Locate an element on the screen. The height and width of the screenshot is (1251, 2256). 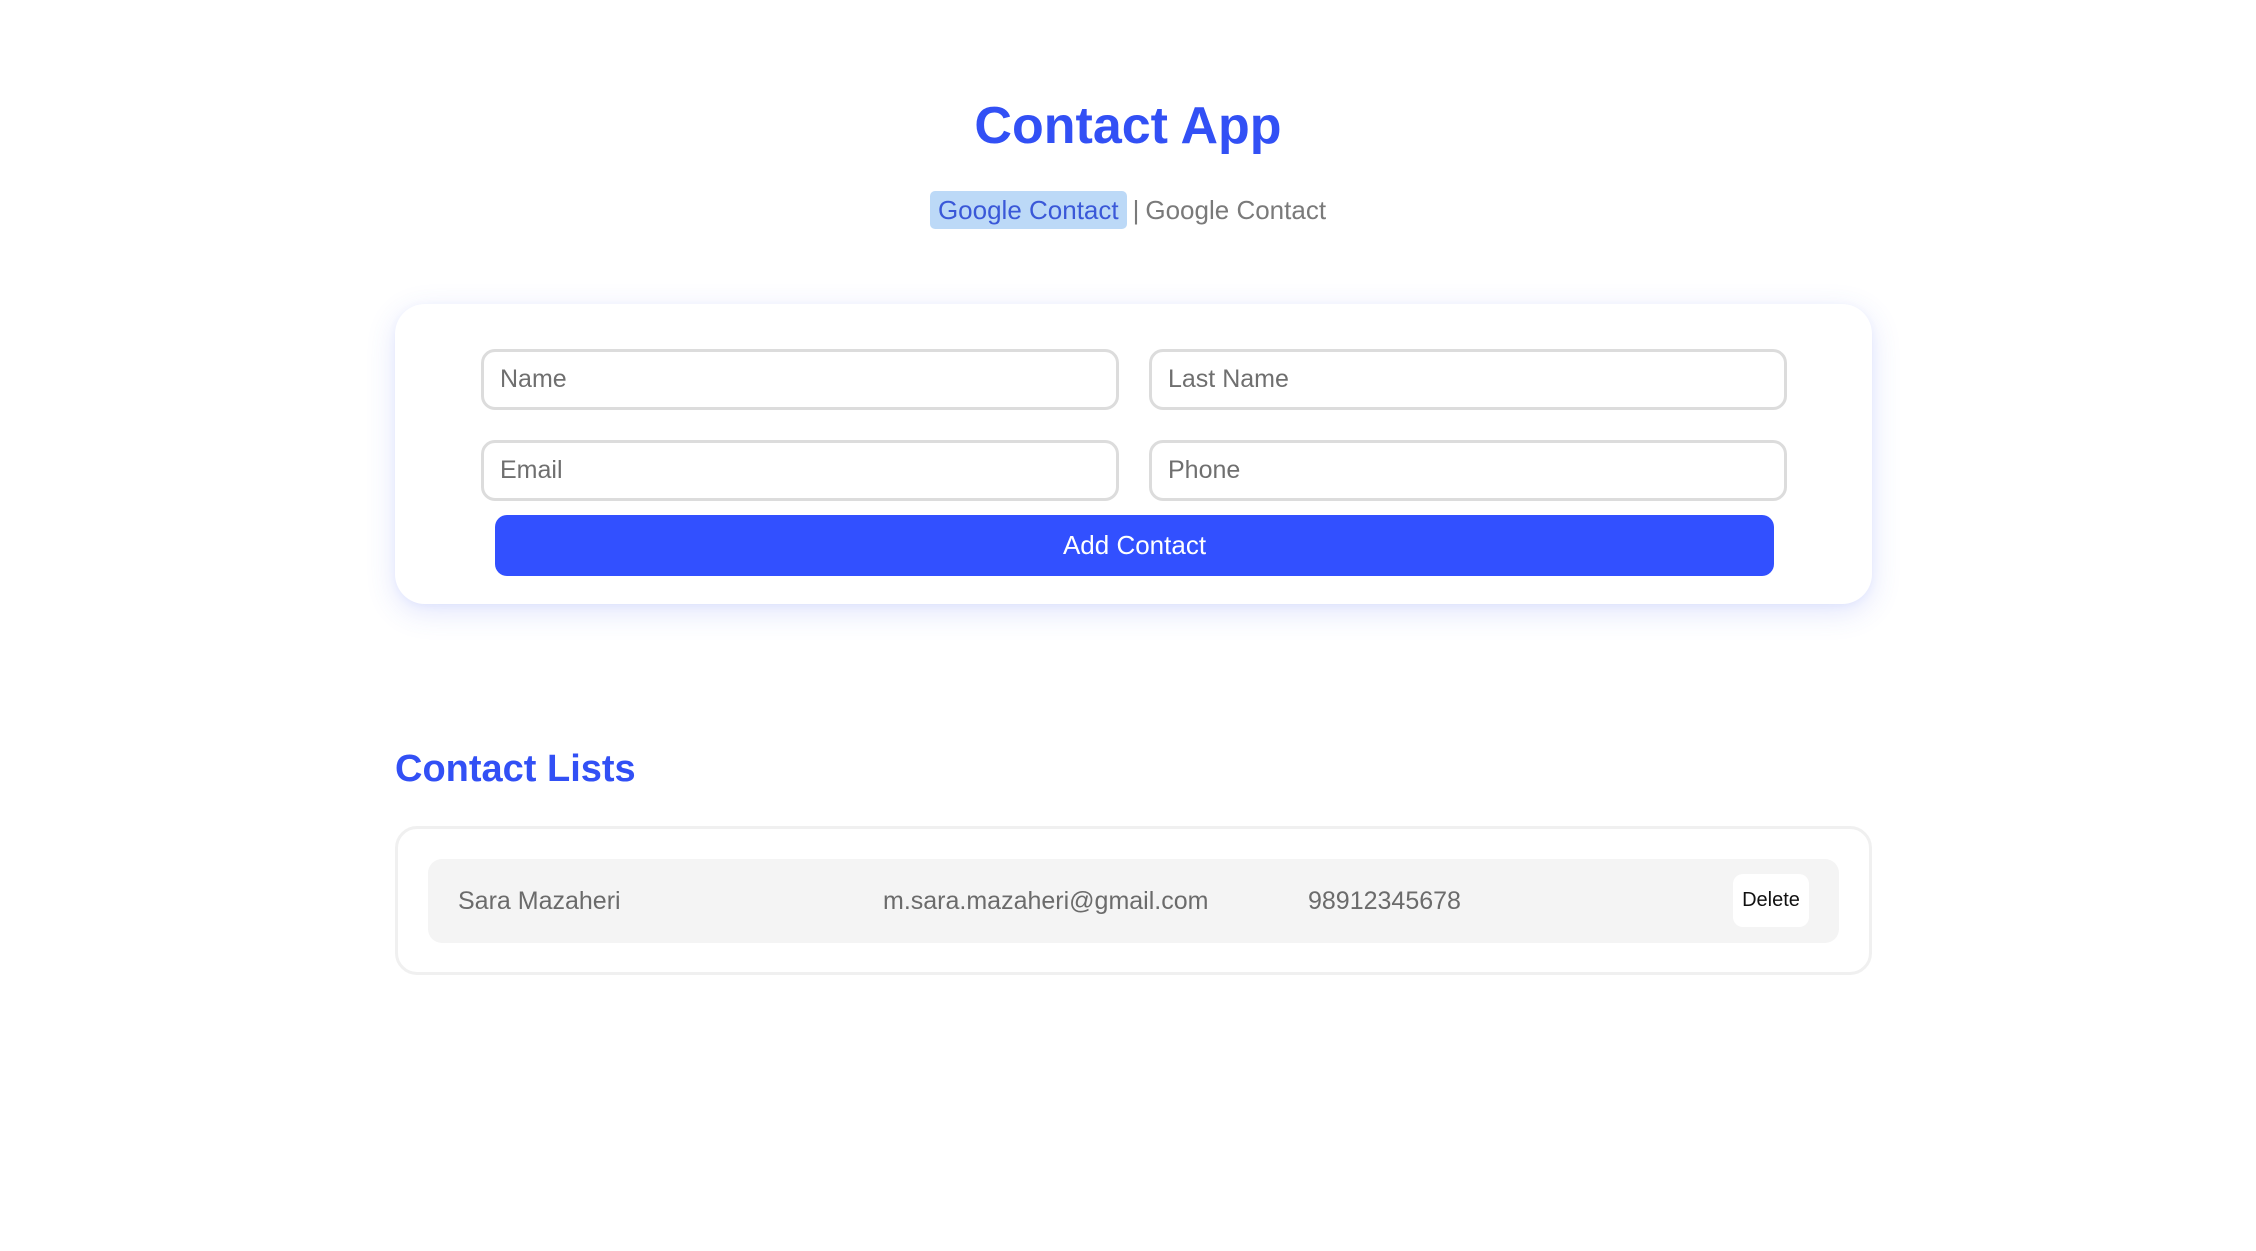
contact-phone: 98912345678 is located at coordinates (1384, 901).